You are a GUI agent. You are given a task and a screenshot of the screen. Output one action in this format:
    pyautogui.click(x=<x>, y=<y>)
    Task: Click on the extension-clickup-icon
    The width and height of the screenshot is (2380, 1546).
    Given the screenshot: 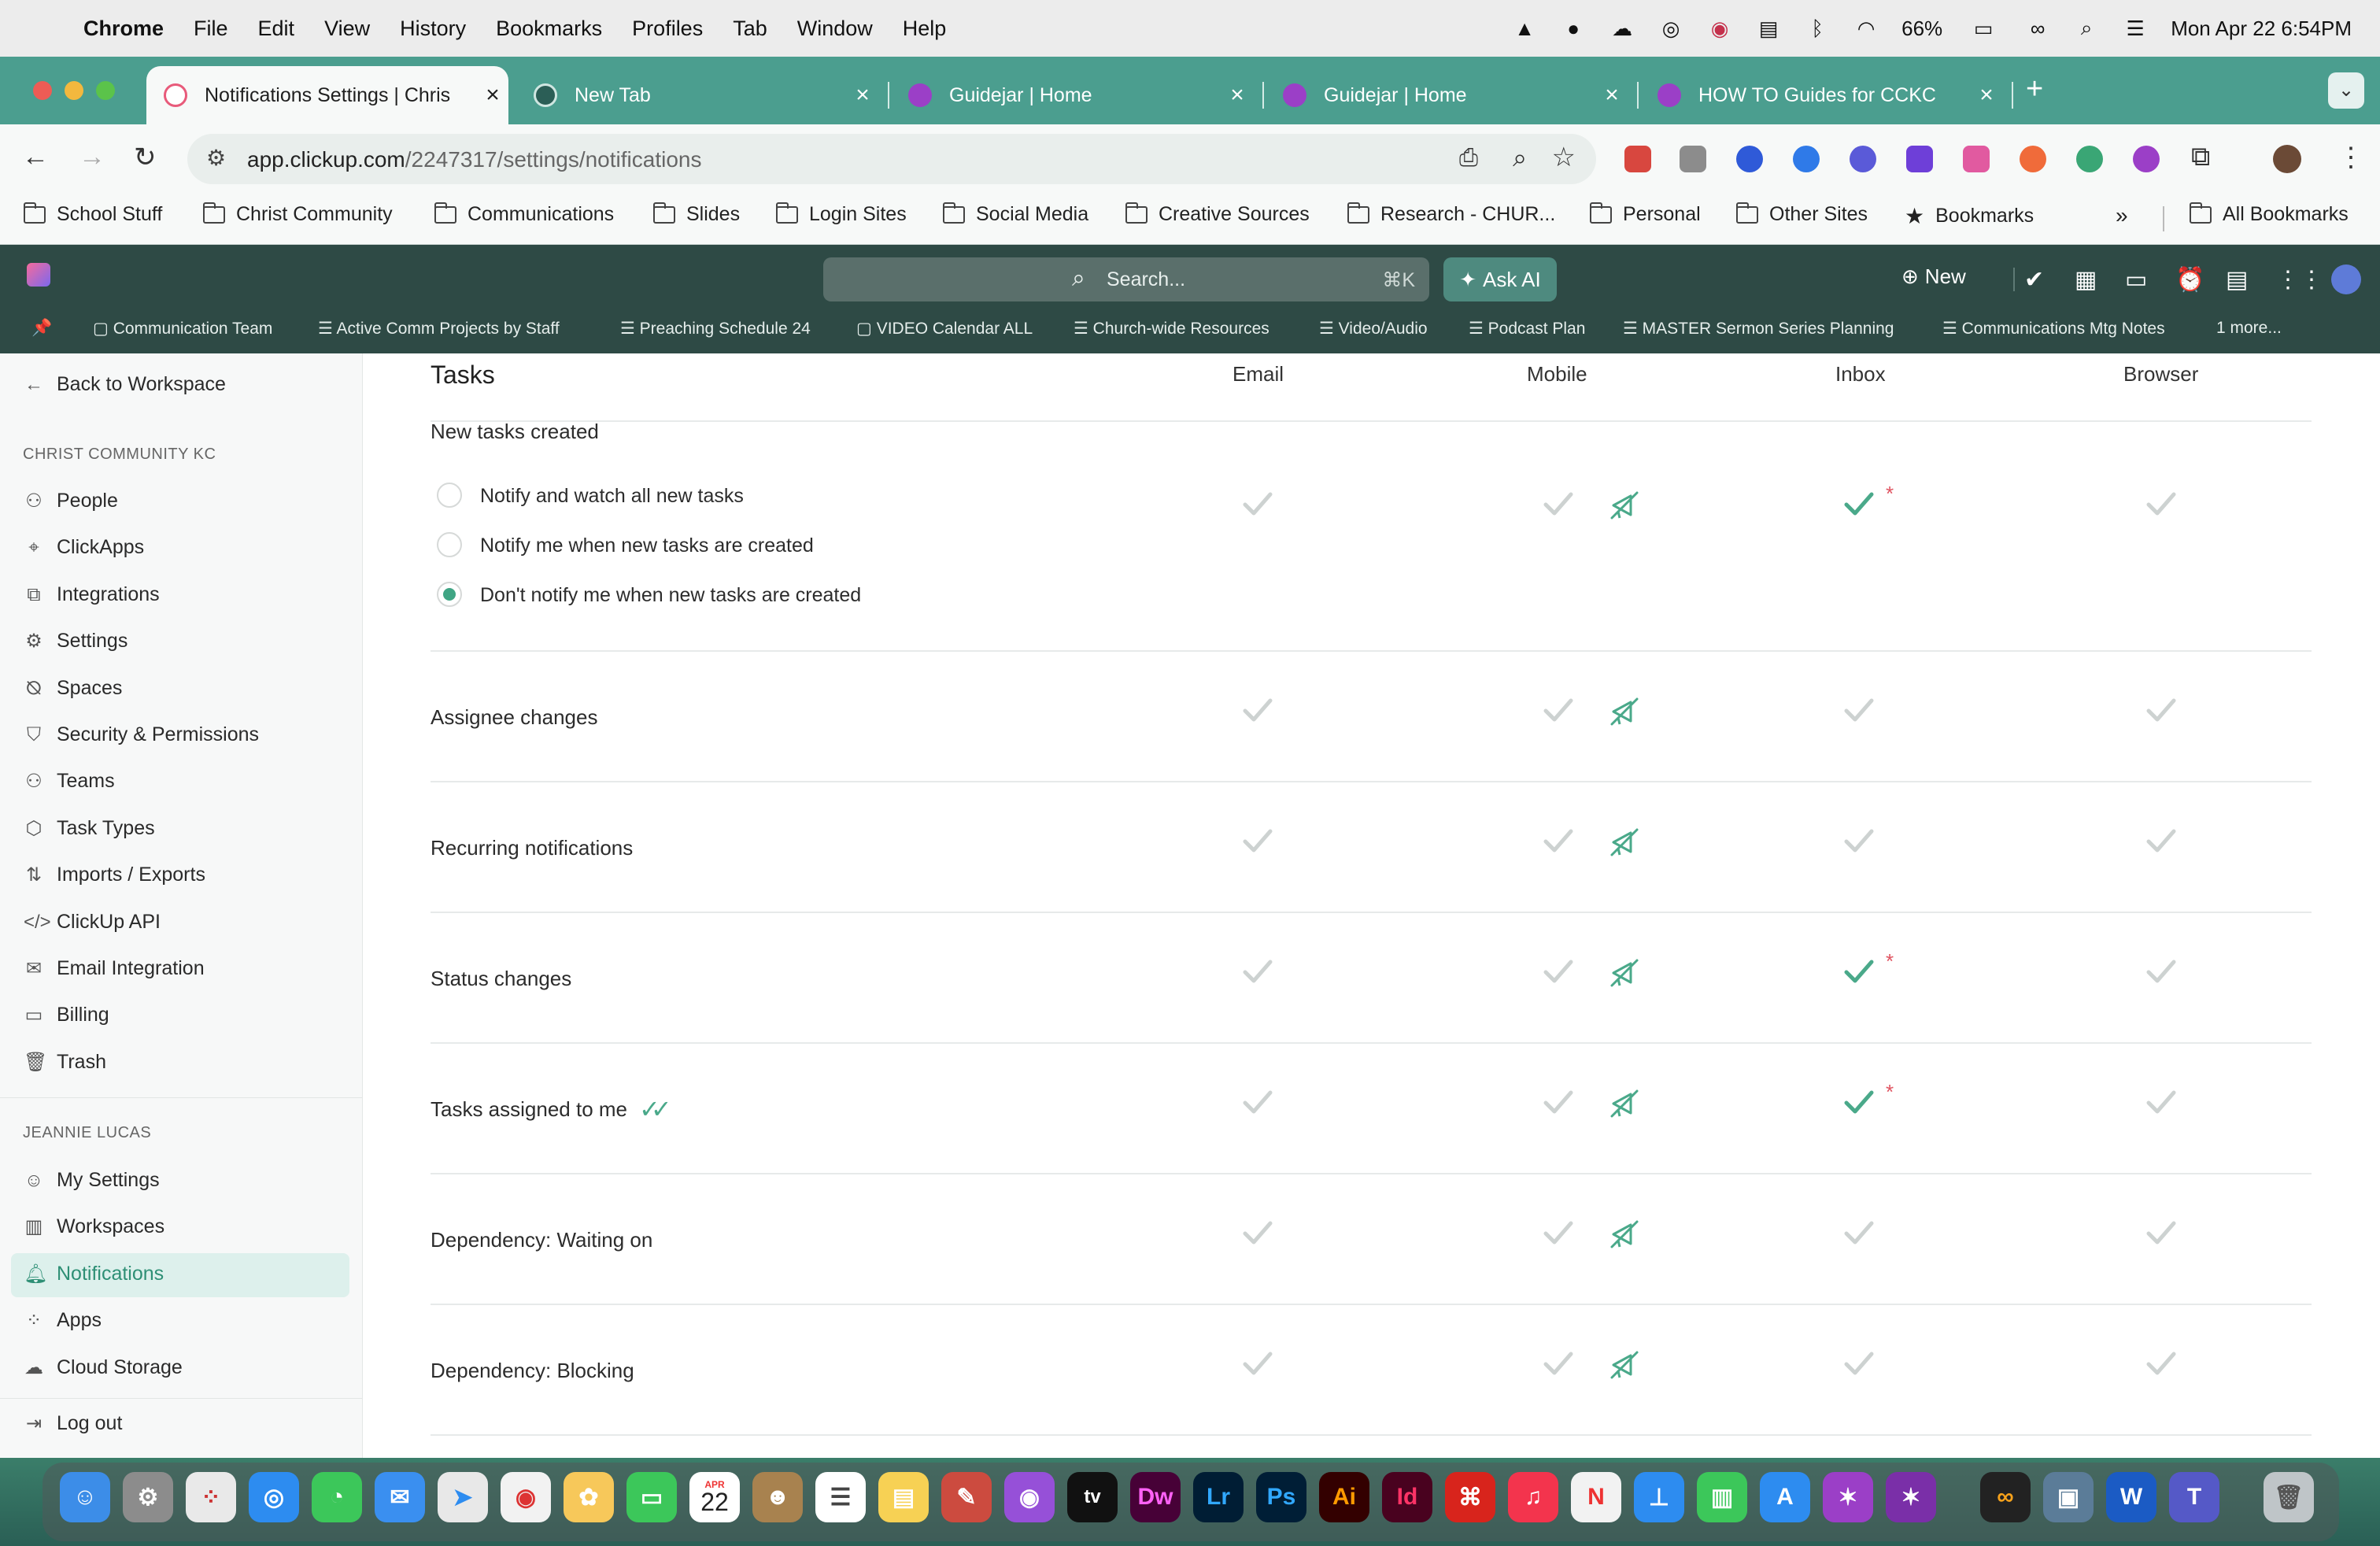 What is the action you would take?
    pyautogui.click(x=1976, y=159)
    